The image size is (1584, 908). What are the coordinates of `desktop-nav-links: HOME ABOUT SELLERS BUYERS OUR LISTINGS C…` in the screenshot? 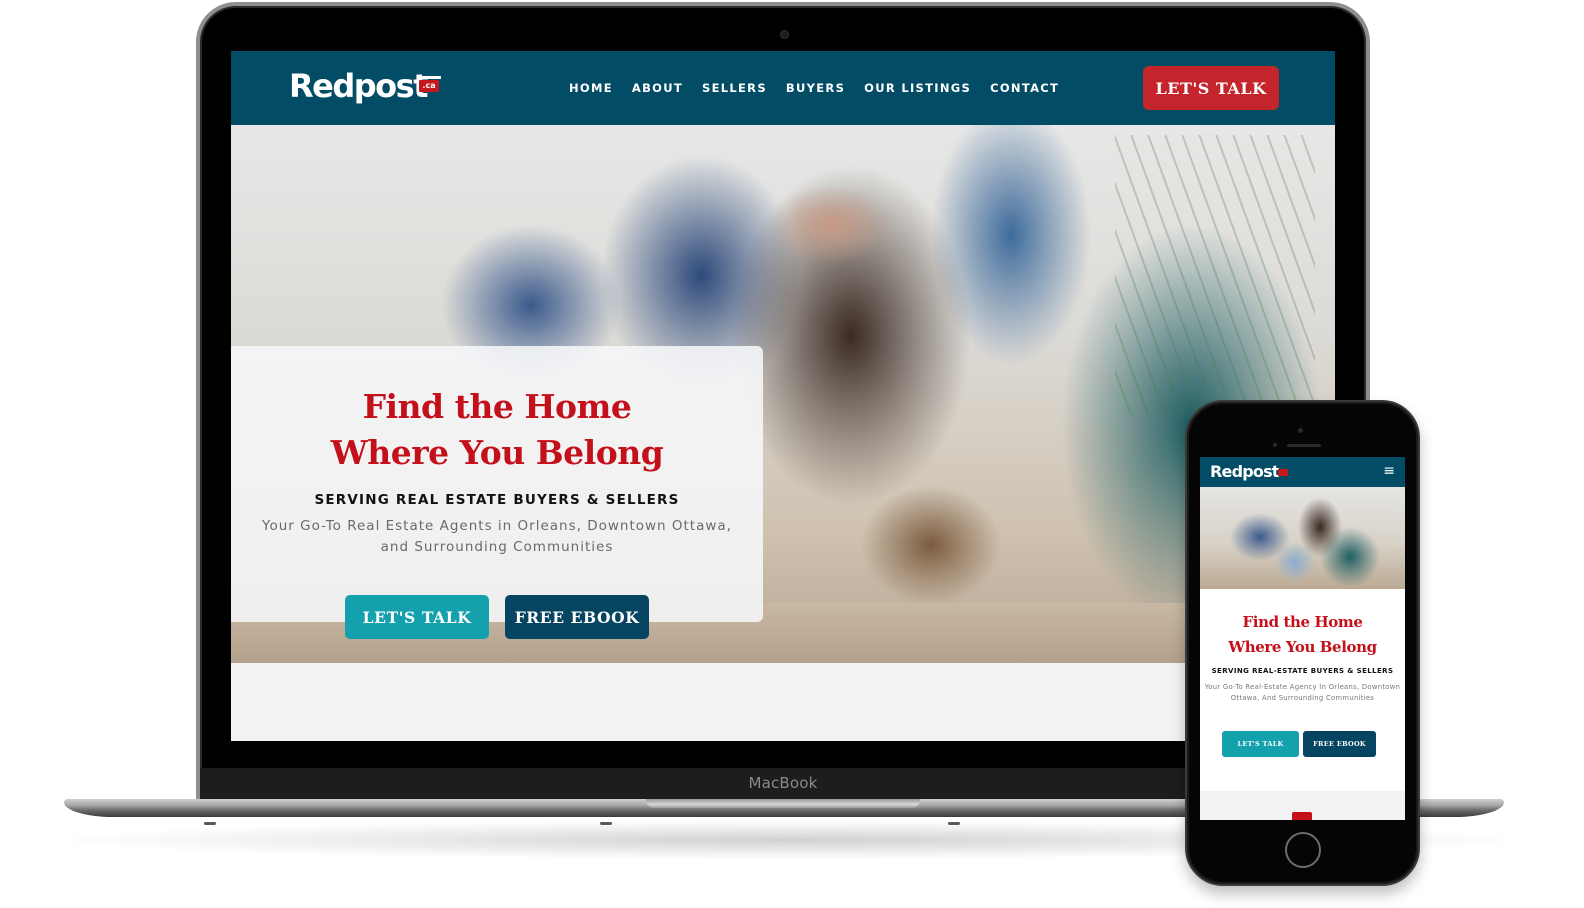 It's located at (814, 88).